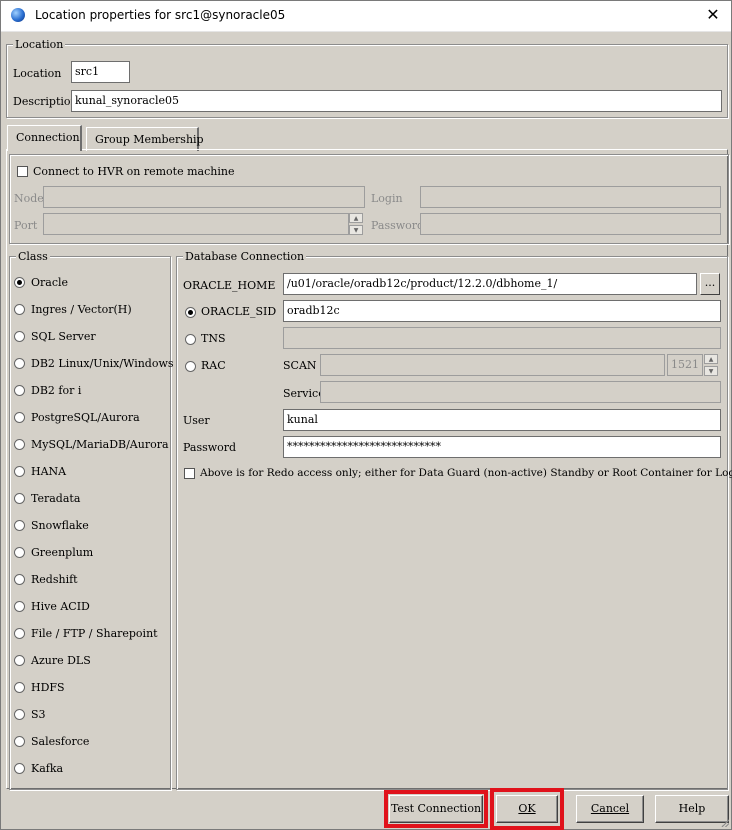  What do you see at coordinates (94, 633) in the screenshot?
I see `class-radio-label: File / FTP / Sharepoint` at bounding box center [94, 633].